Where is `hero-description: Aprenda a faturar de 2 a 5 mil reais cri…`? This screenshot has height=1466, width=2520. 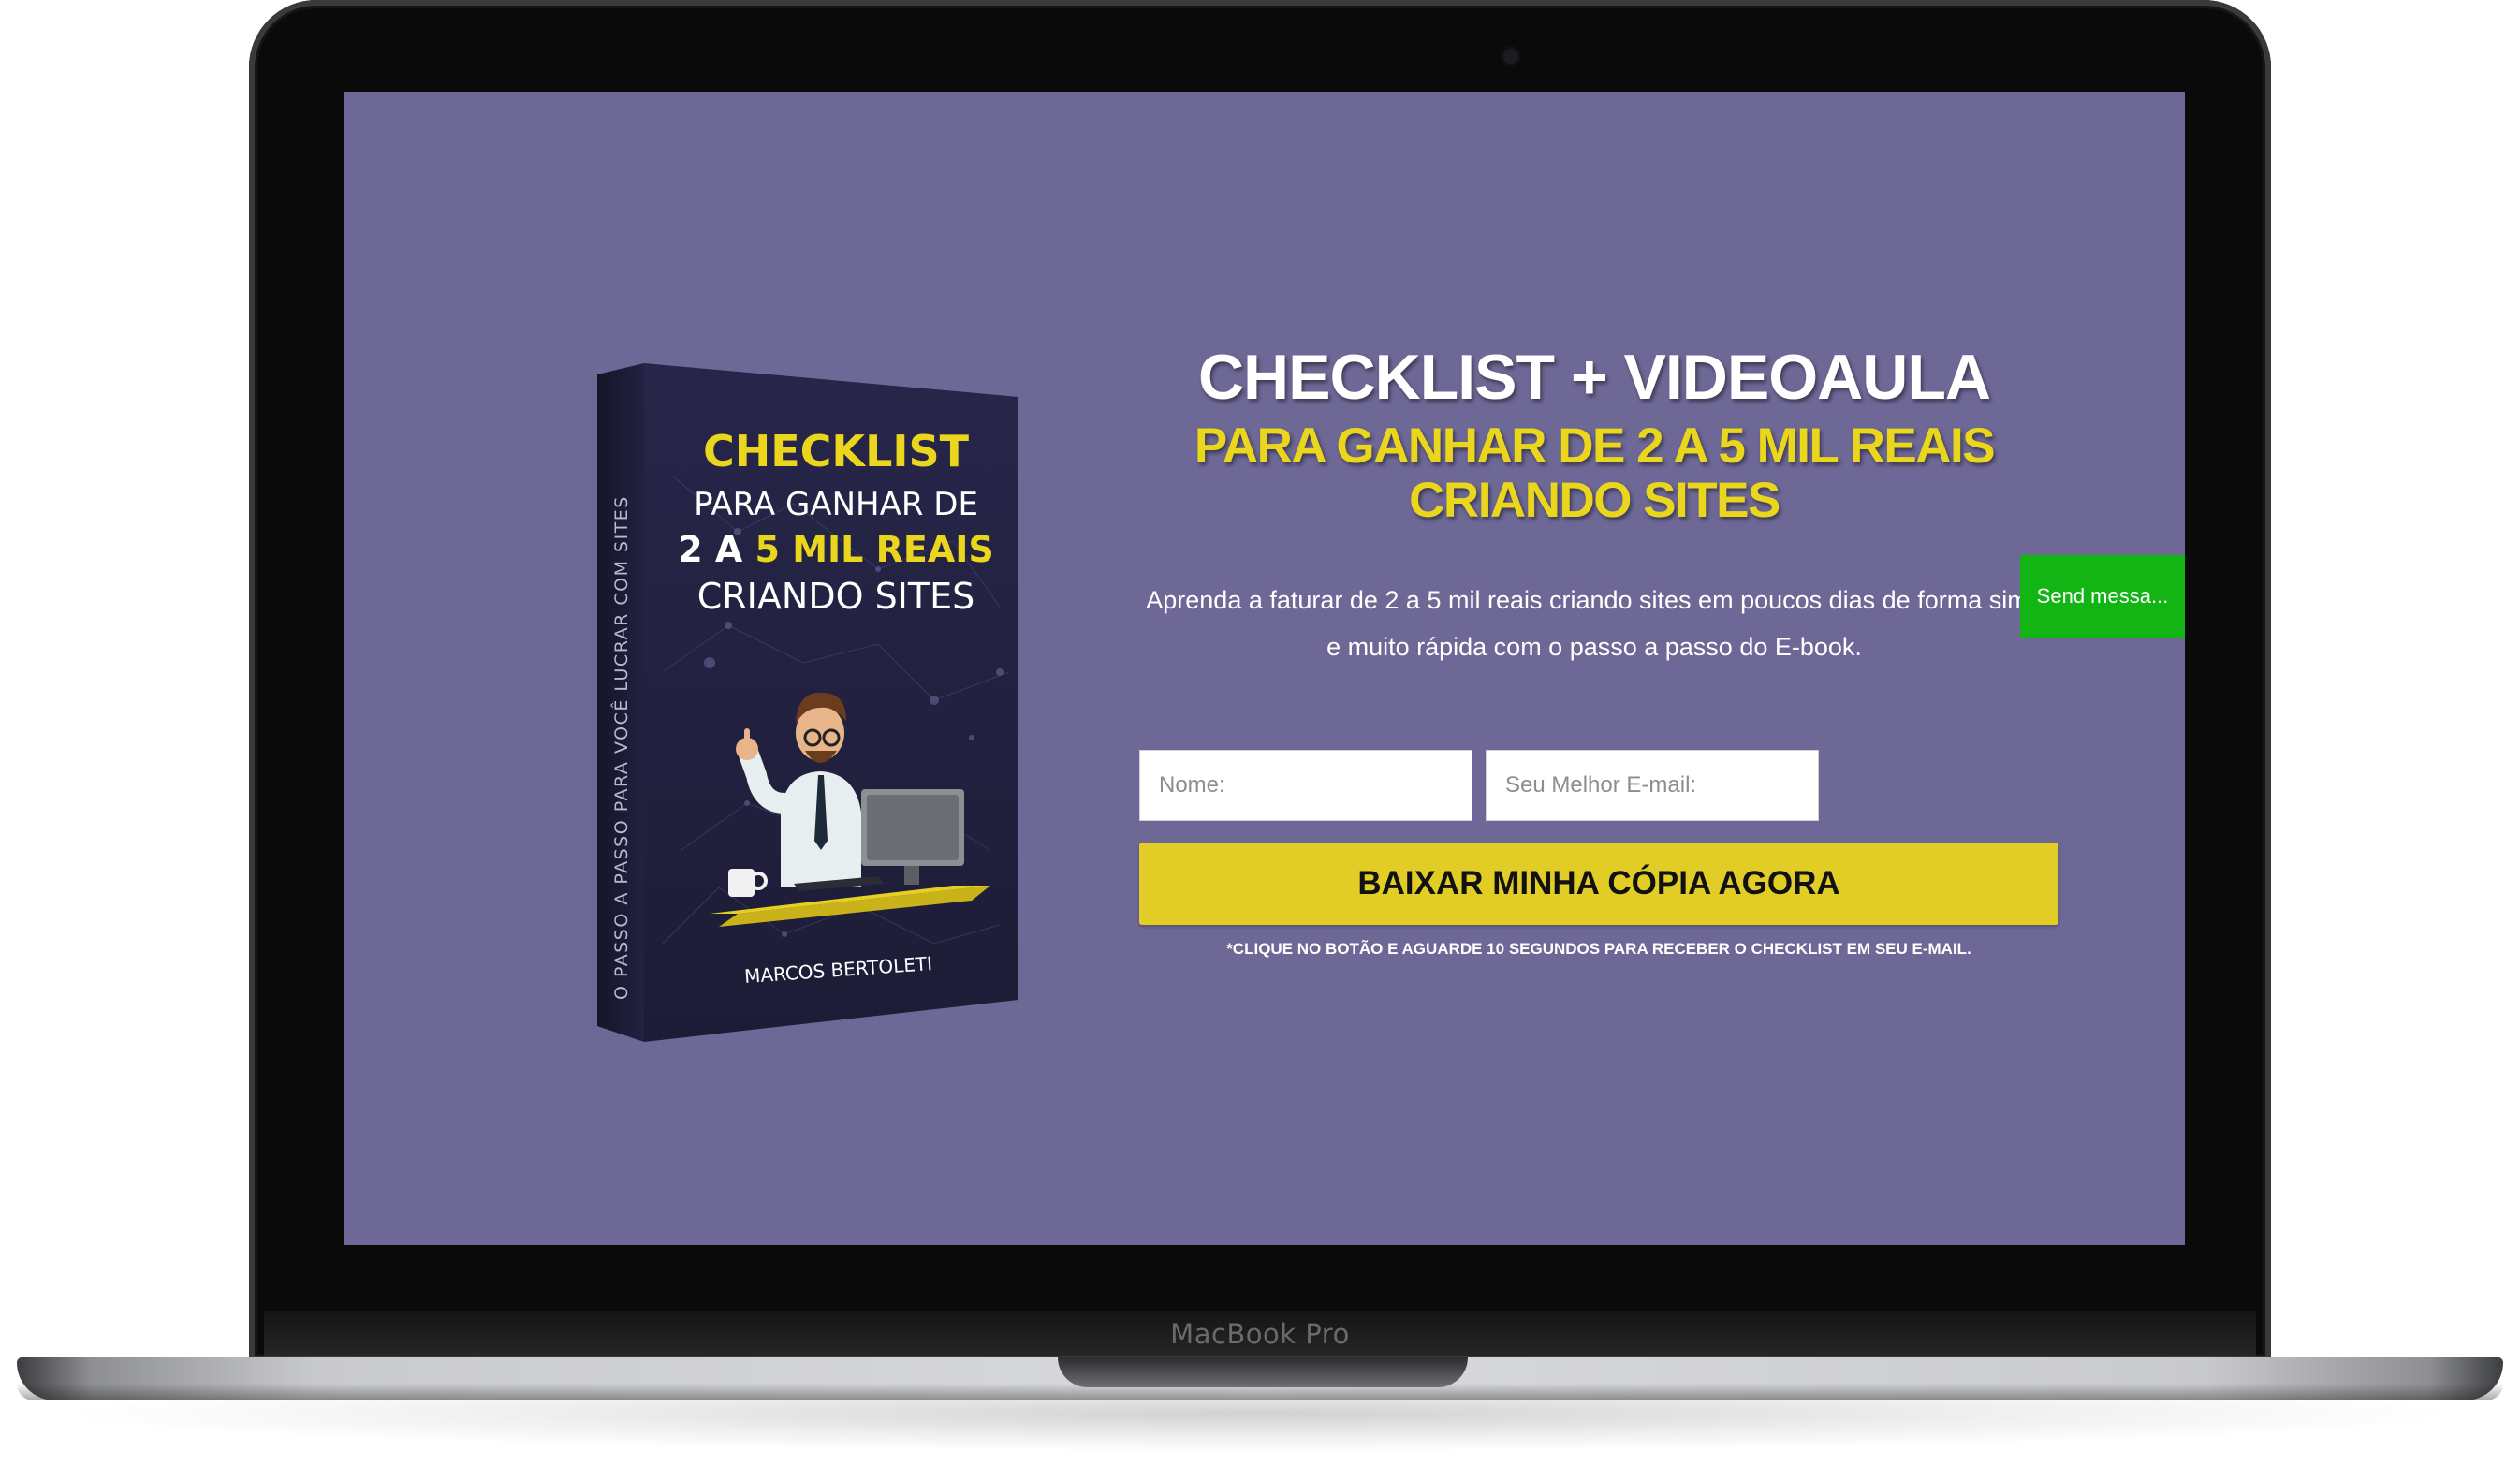
hero-description: Aprenda a faturar de 2 a 5 mil reais cri… is located at coordinates (1594, 624).